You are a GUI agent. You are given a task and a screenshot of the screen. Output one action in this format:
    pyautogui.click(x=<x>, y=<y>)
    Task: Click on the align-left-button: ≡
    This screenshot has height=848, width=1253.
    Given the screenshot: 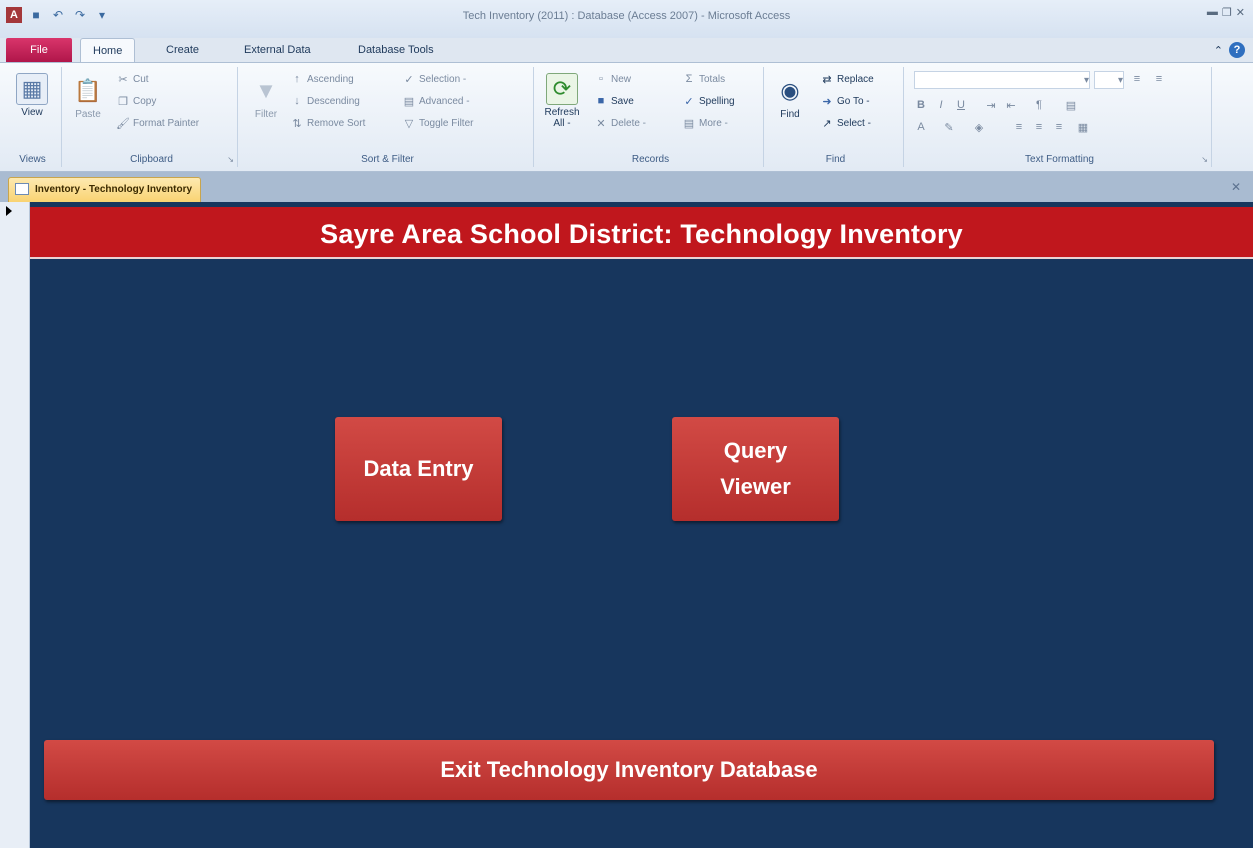 What is the action you would take?
    pyautogui.click(x=1019, y=127)
    